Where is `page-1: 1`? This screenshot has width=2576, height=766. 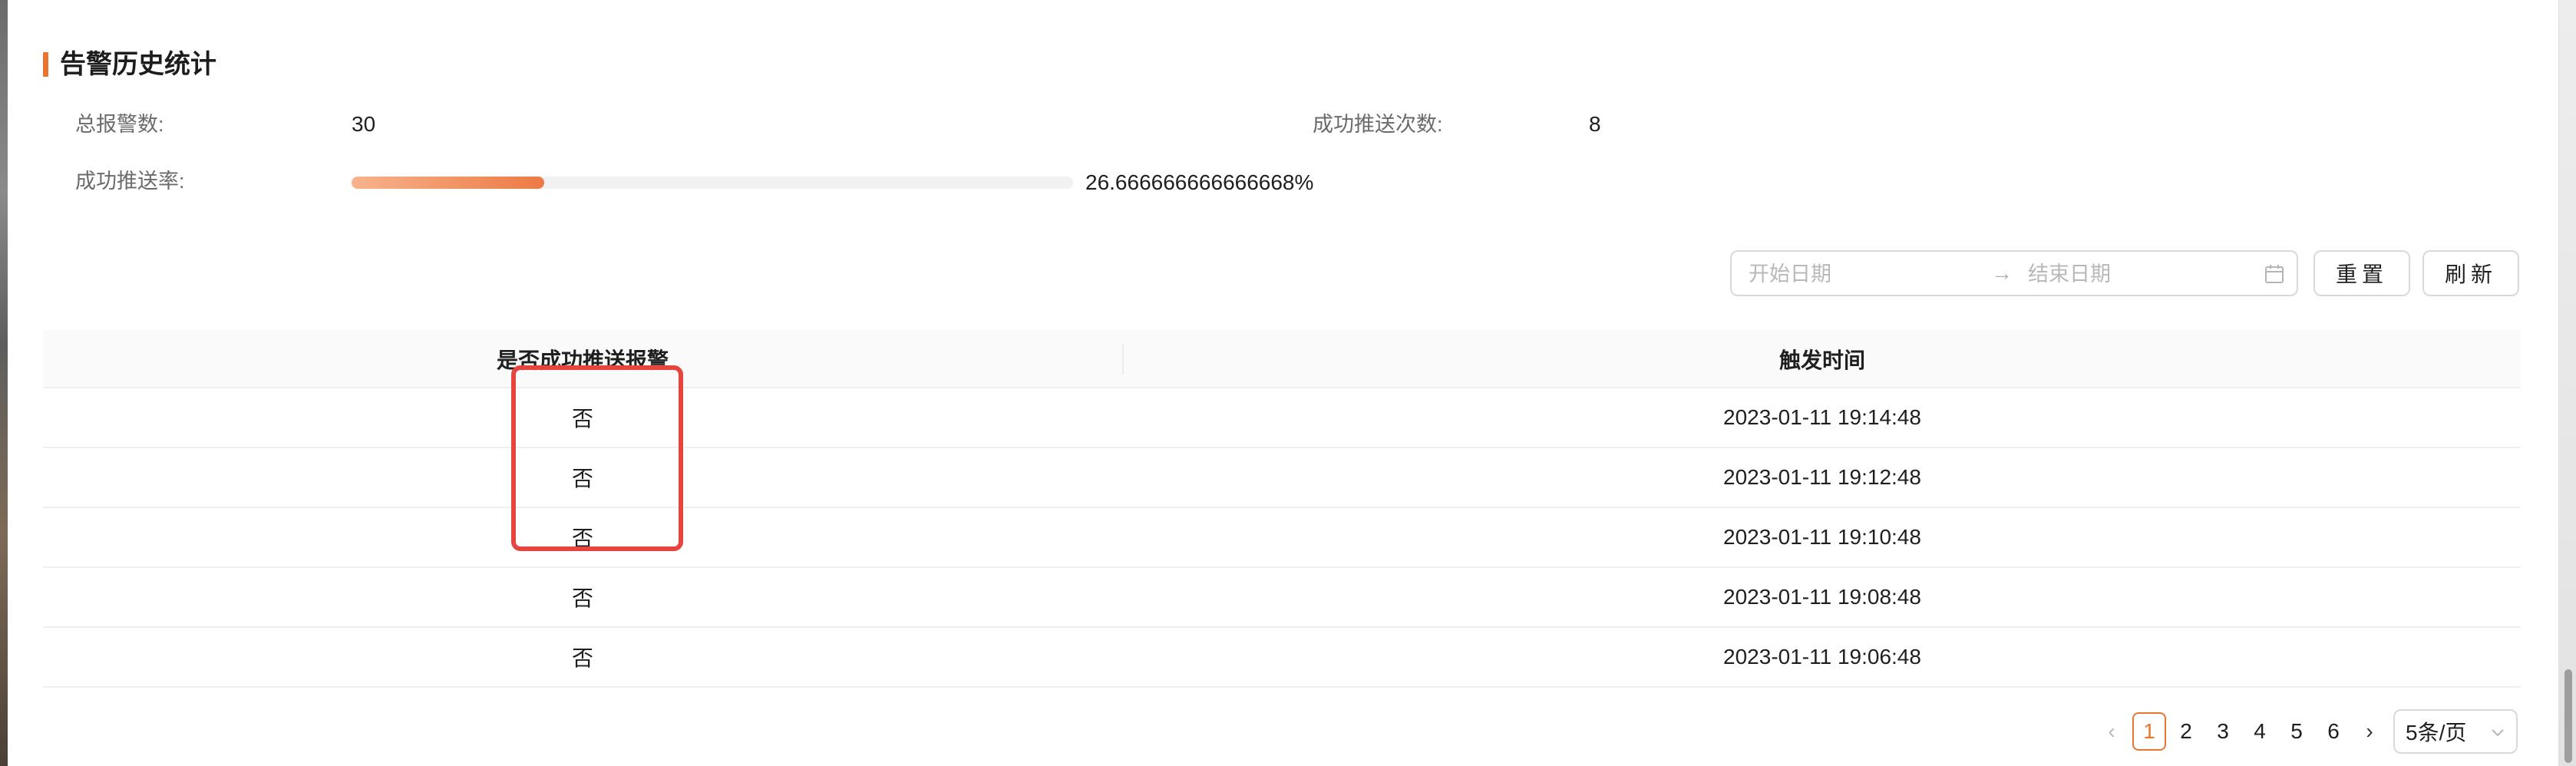 page-1: 1 is located at coordinates (2149, 731).